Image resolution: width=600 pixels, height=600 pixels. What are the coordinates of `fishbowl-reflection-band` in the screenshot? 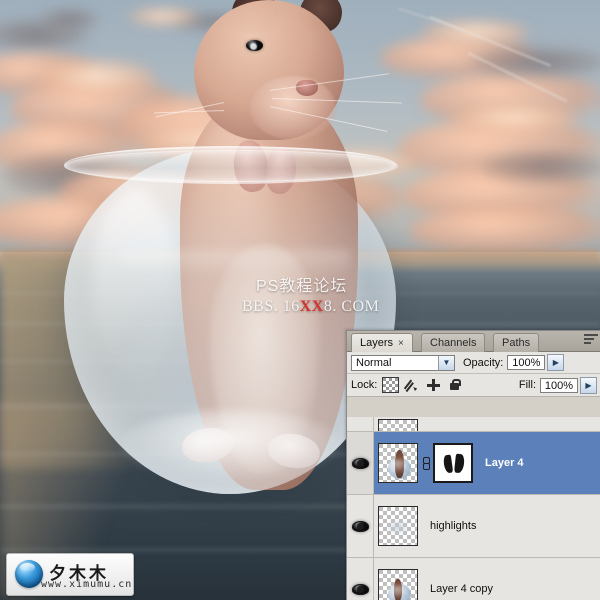 It's located at (235, 263).